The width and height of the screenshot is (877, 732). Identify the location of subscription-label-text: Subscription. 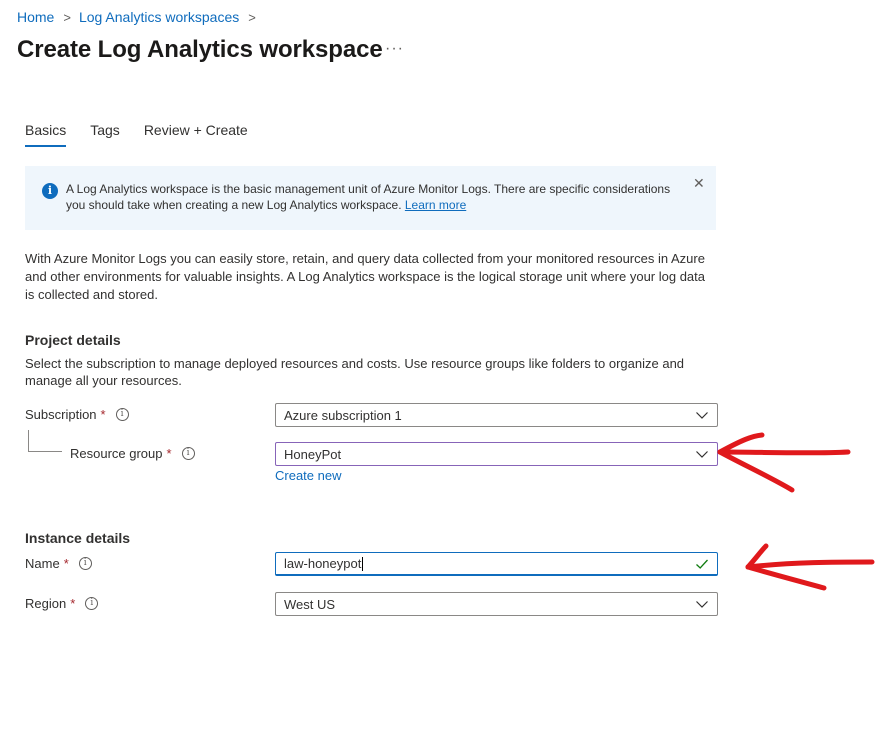
(61, 414).